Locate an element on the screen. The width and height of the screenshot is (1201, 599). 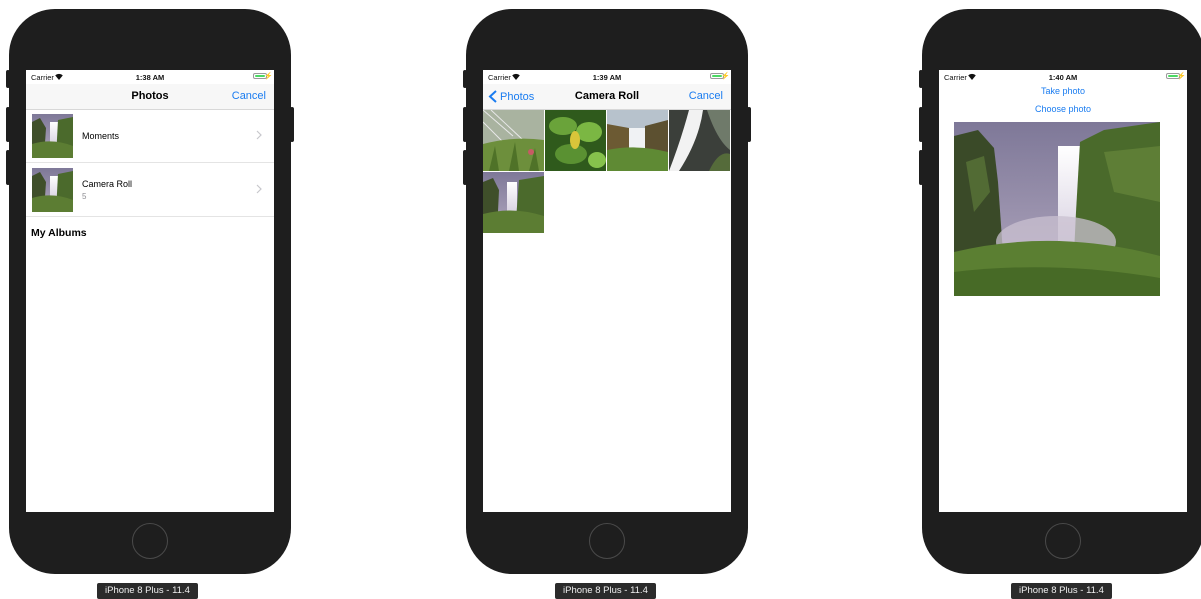
selected-photo is located at coordinates (1057, 209).